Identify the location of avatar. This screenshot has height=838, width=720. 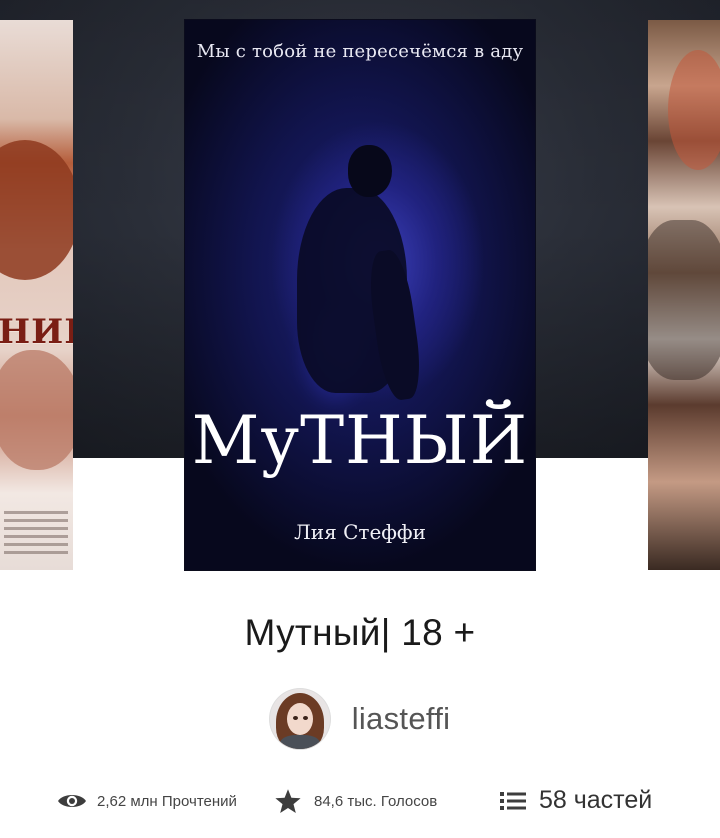
(299, 719).